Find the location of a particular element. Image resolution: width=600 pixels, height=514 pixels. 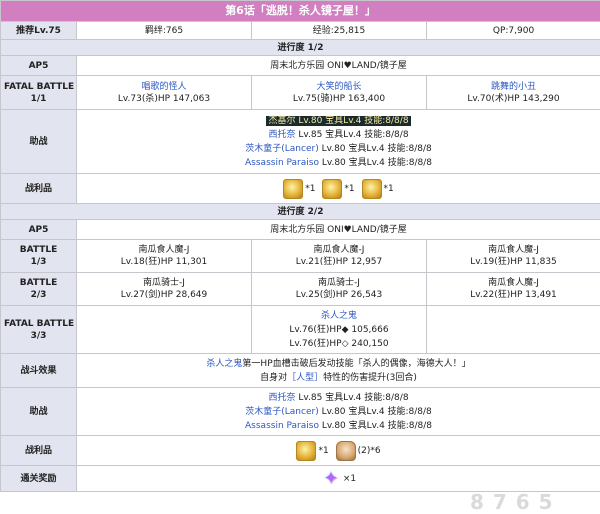

effect-label: 战斗效果 is located at coordinates (38, 370).